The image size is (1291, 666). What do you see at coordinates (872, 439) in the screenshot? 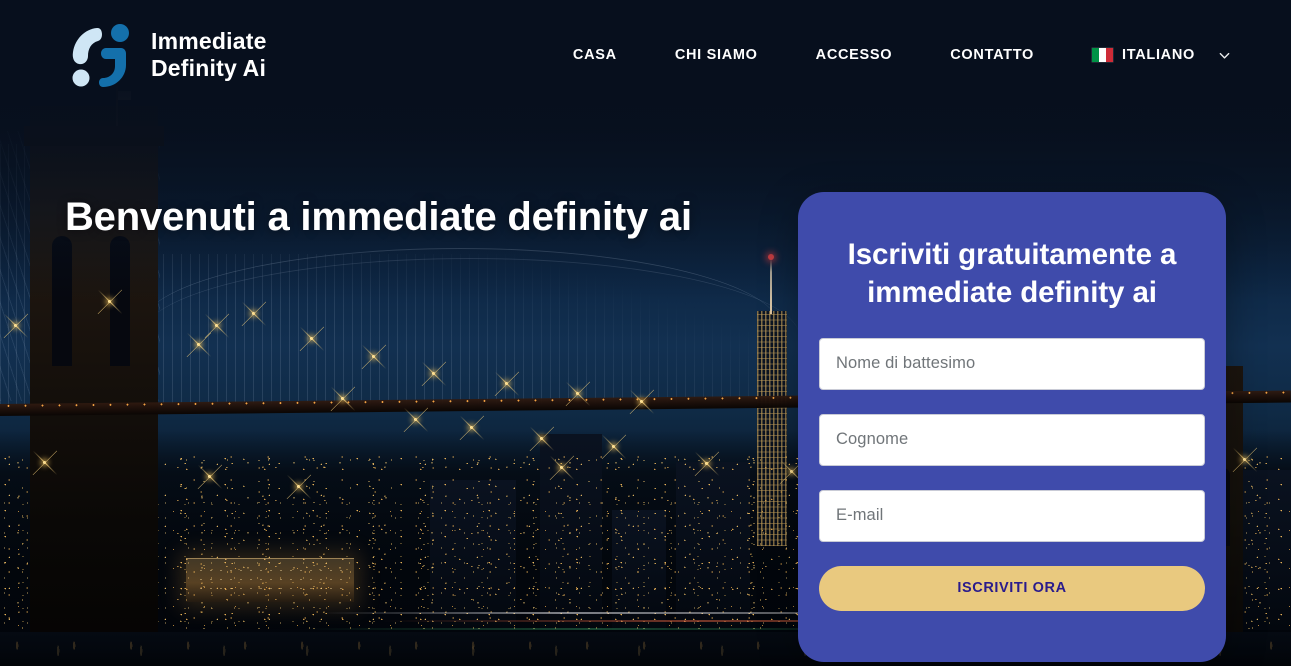
I see `last-name-placeholder: Cognome` at bounding box center [872, 439].